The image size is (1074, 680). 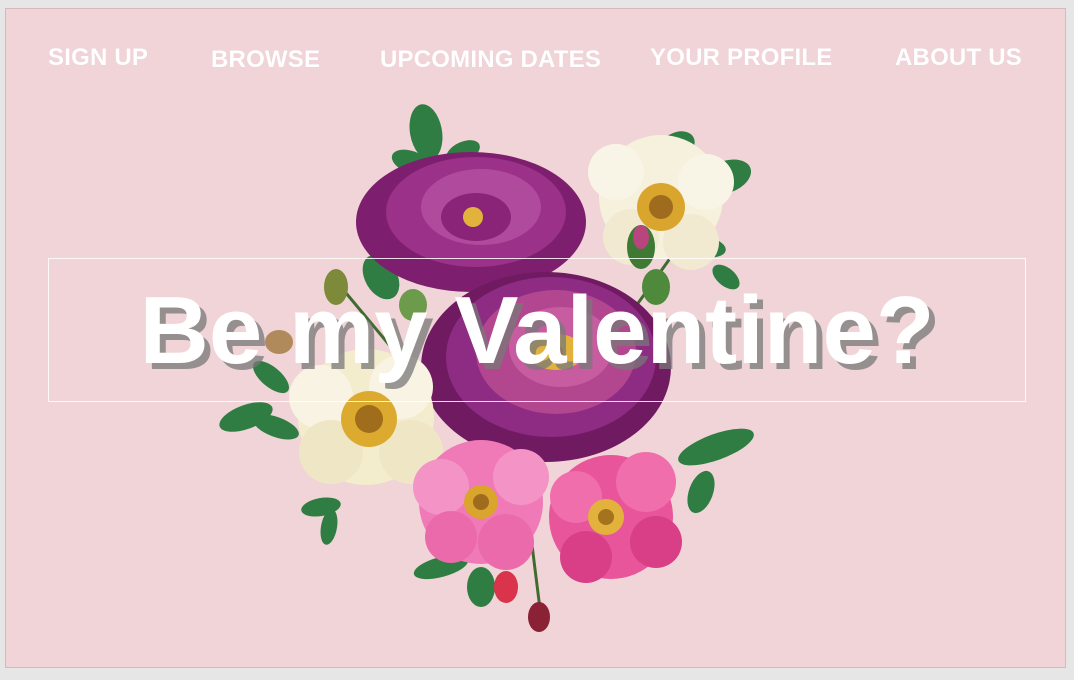 What do you see at coordinates (661, 202) in the screenshot?
I see `cream-flower-top-right` at bounding box center [661, 202].